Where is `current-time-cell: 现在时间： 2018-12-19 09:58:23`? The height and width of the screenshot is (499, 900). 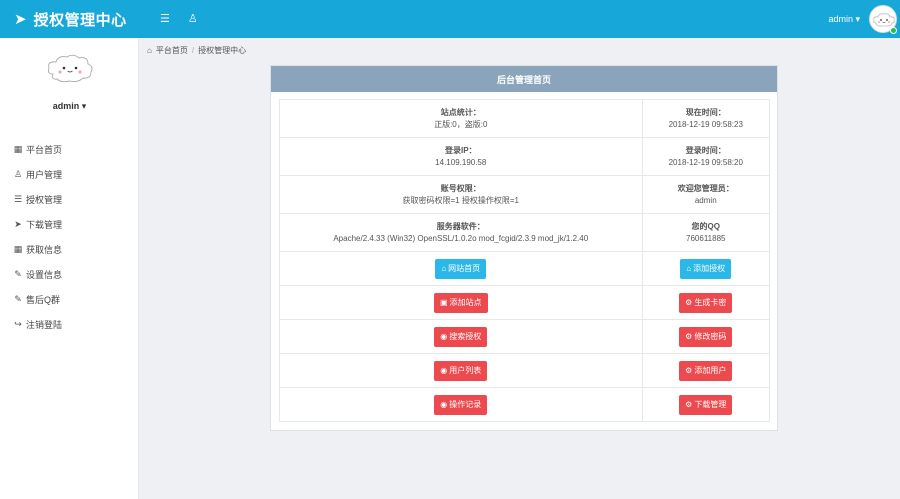 current-time-cell: 现在时间： 2018-12-19 09:58:23 is located at coordinates (706, 118).